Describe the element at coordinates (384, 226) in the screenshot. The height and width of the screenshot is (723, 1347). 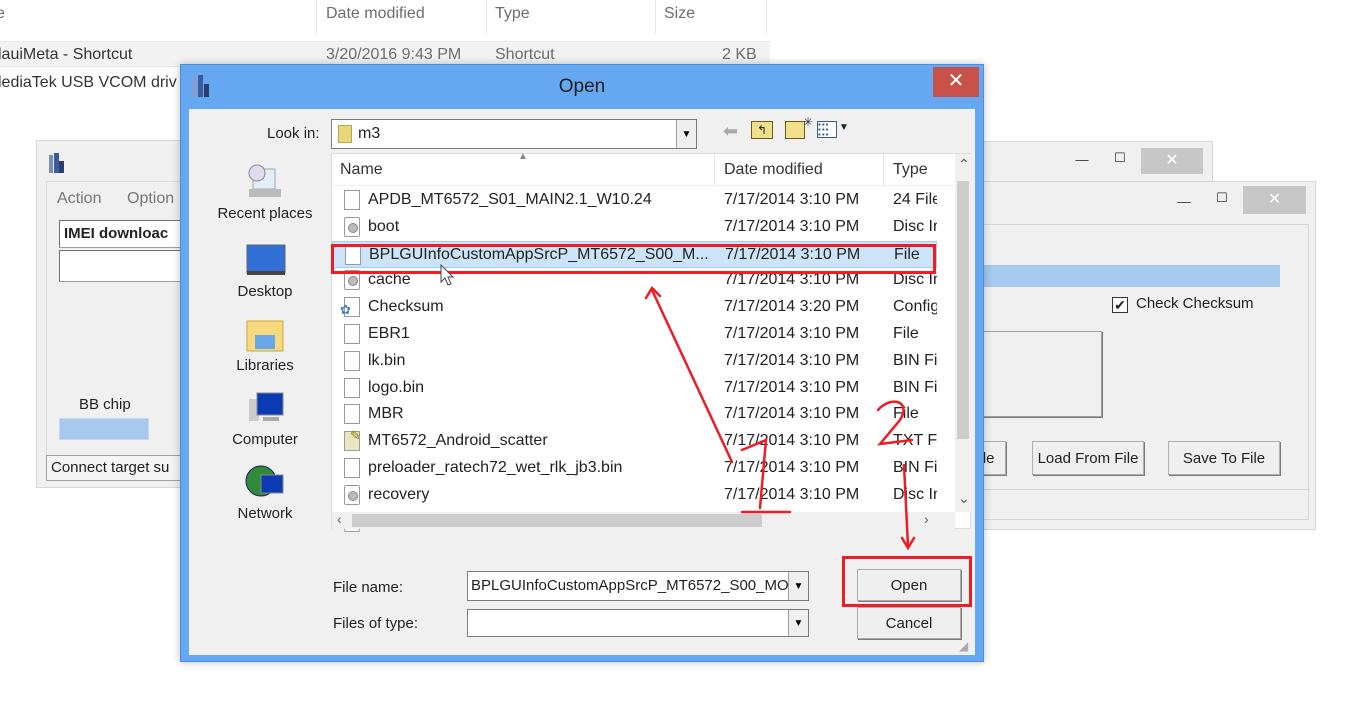
I see `file-name: boot` at that location.